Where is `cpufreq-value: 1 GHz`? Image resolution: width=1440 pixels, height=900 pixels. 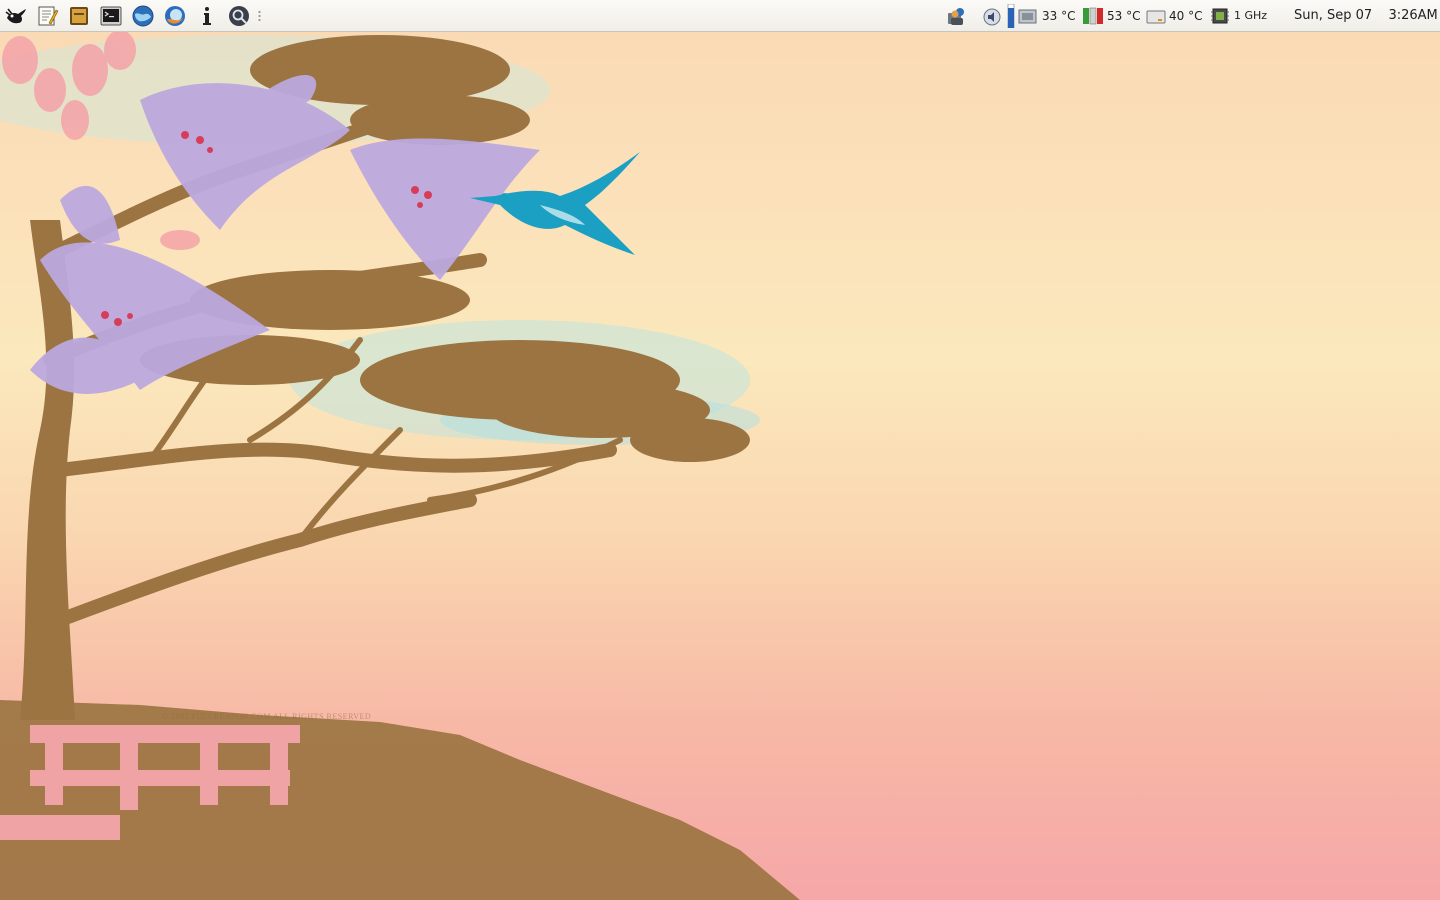
cpufreq-value: 1 GHz is located at coordinates (1251, 15).